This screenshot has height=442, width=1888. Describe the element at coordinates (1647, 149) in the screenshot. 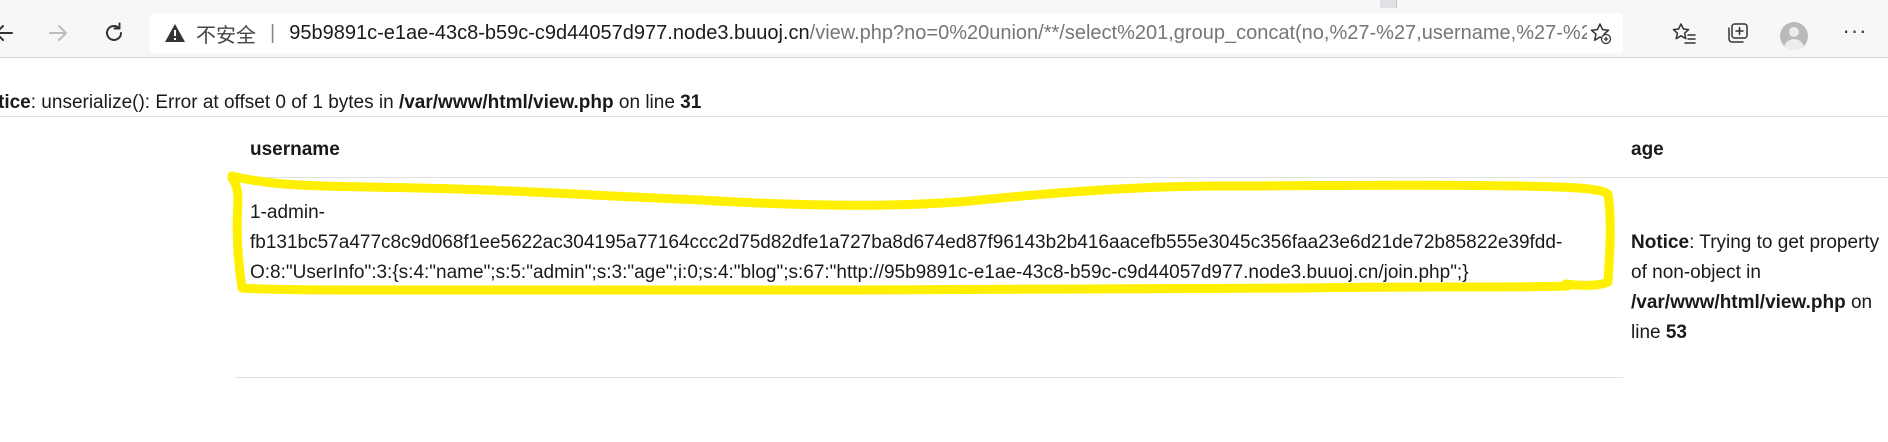

I see `column-header-age: age` at that location.